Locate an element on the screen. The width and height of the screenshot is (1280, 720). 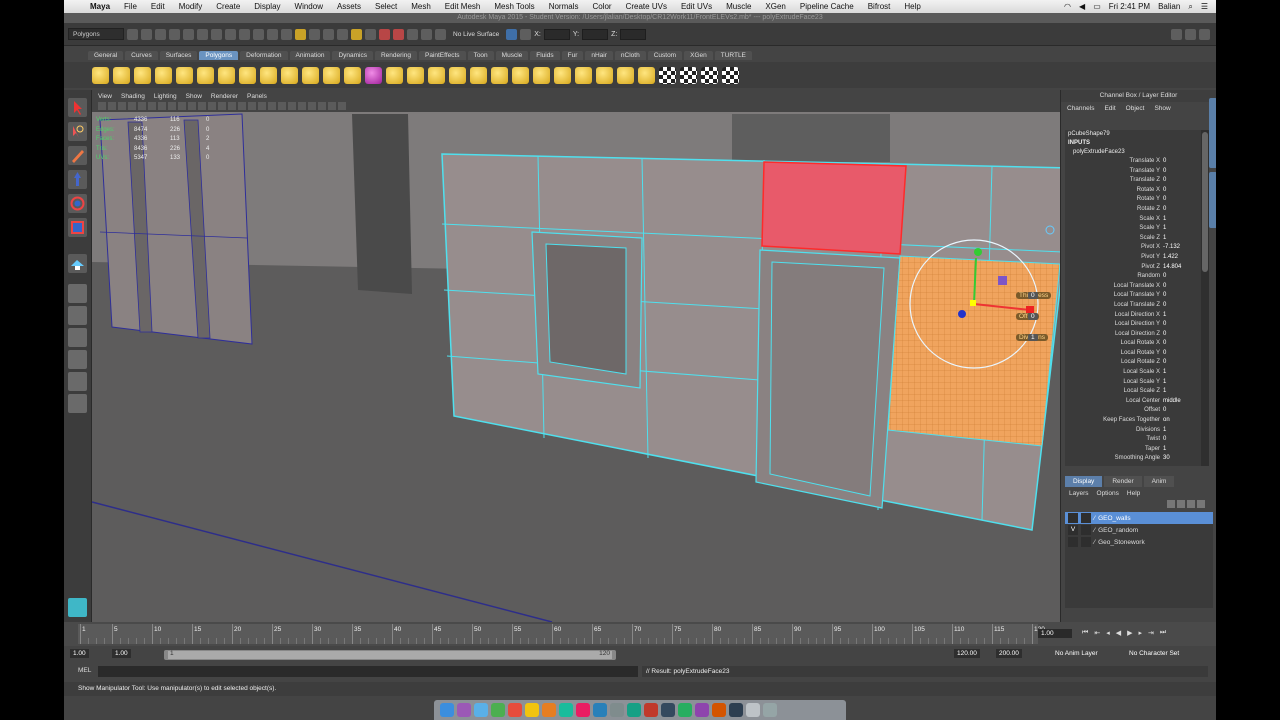
step-forward-frame-icon: ▸ is located at coordinates (1140, 633).